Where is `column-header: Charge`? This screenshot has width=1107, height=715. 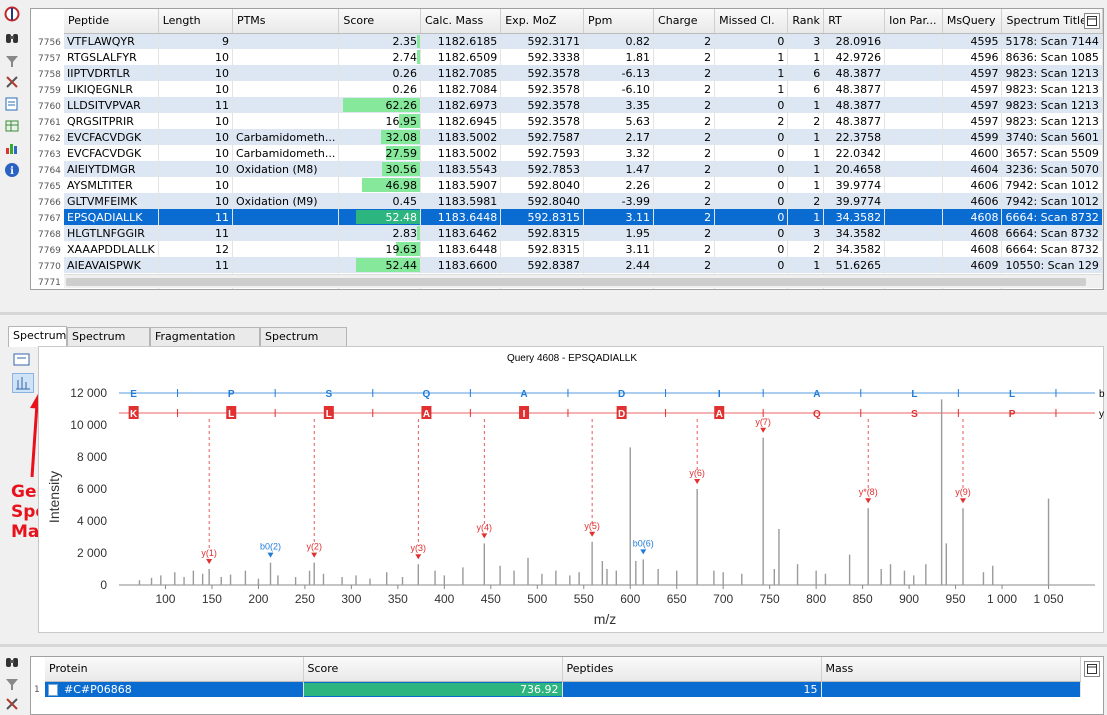 column-header: Charge is located at coordinates (684, 21).